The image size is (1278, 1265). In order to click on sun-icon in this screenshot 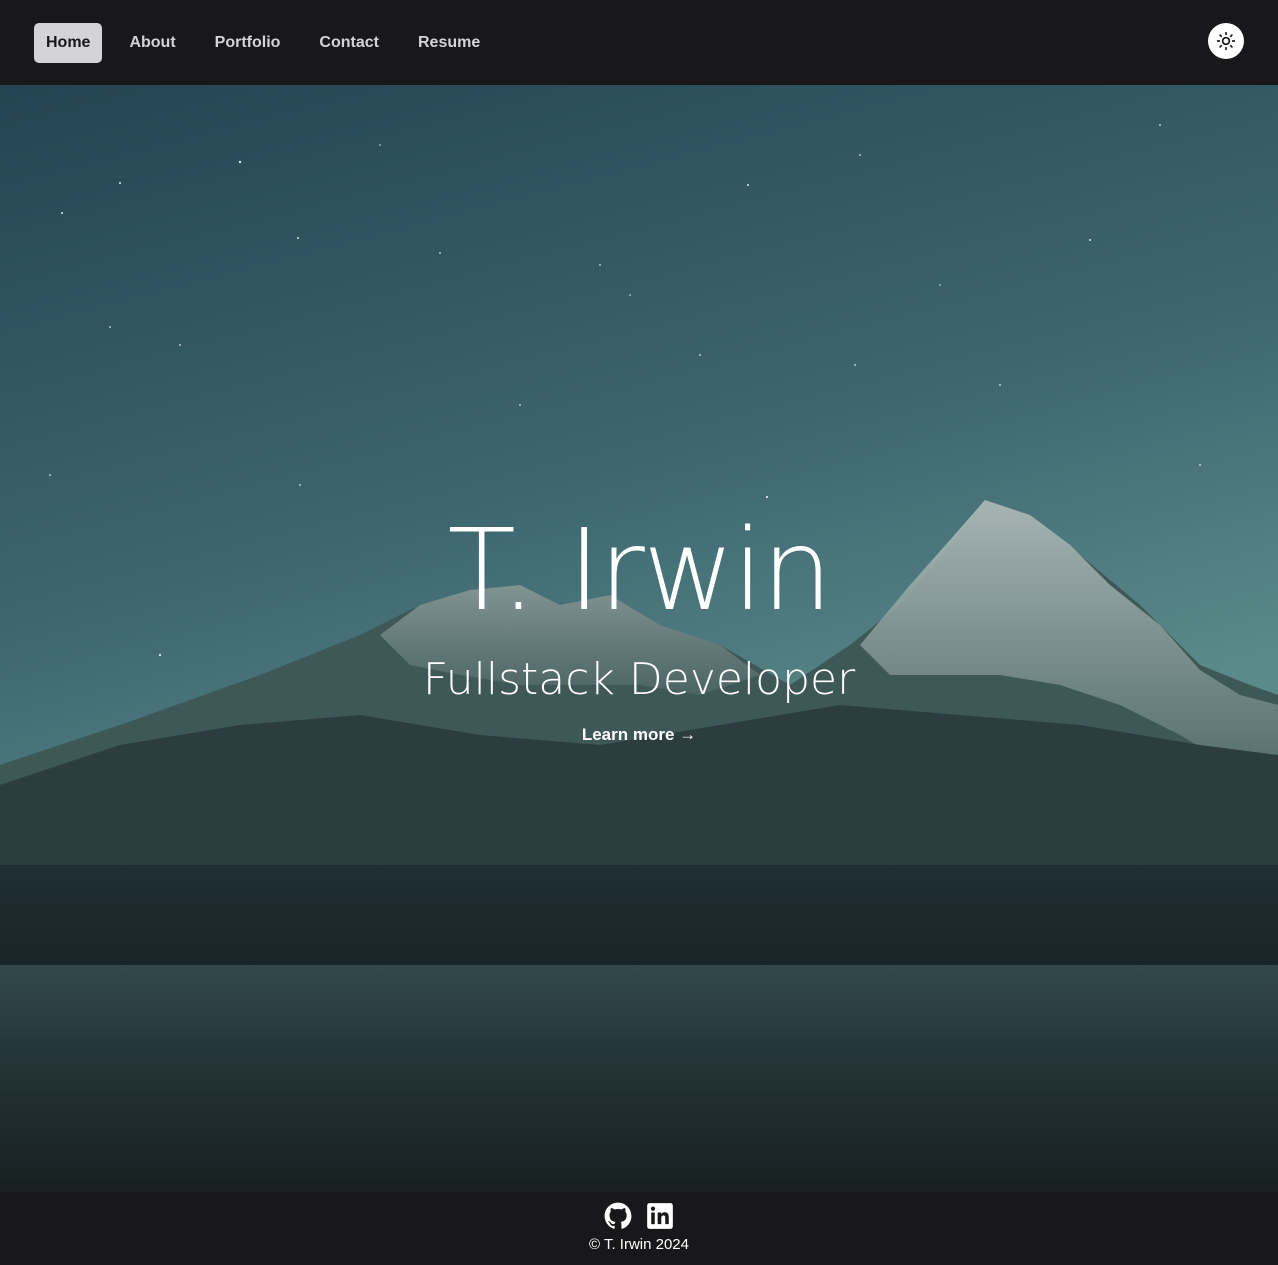, I will do `click(1226, 41)`.